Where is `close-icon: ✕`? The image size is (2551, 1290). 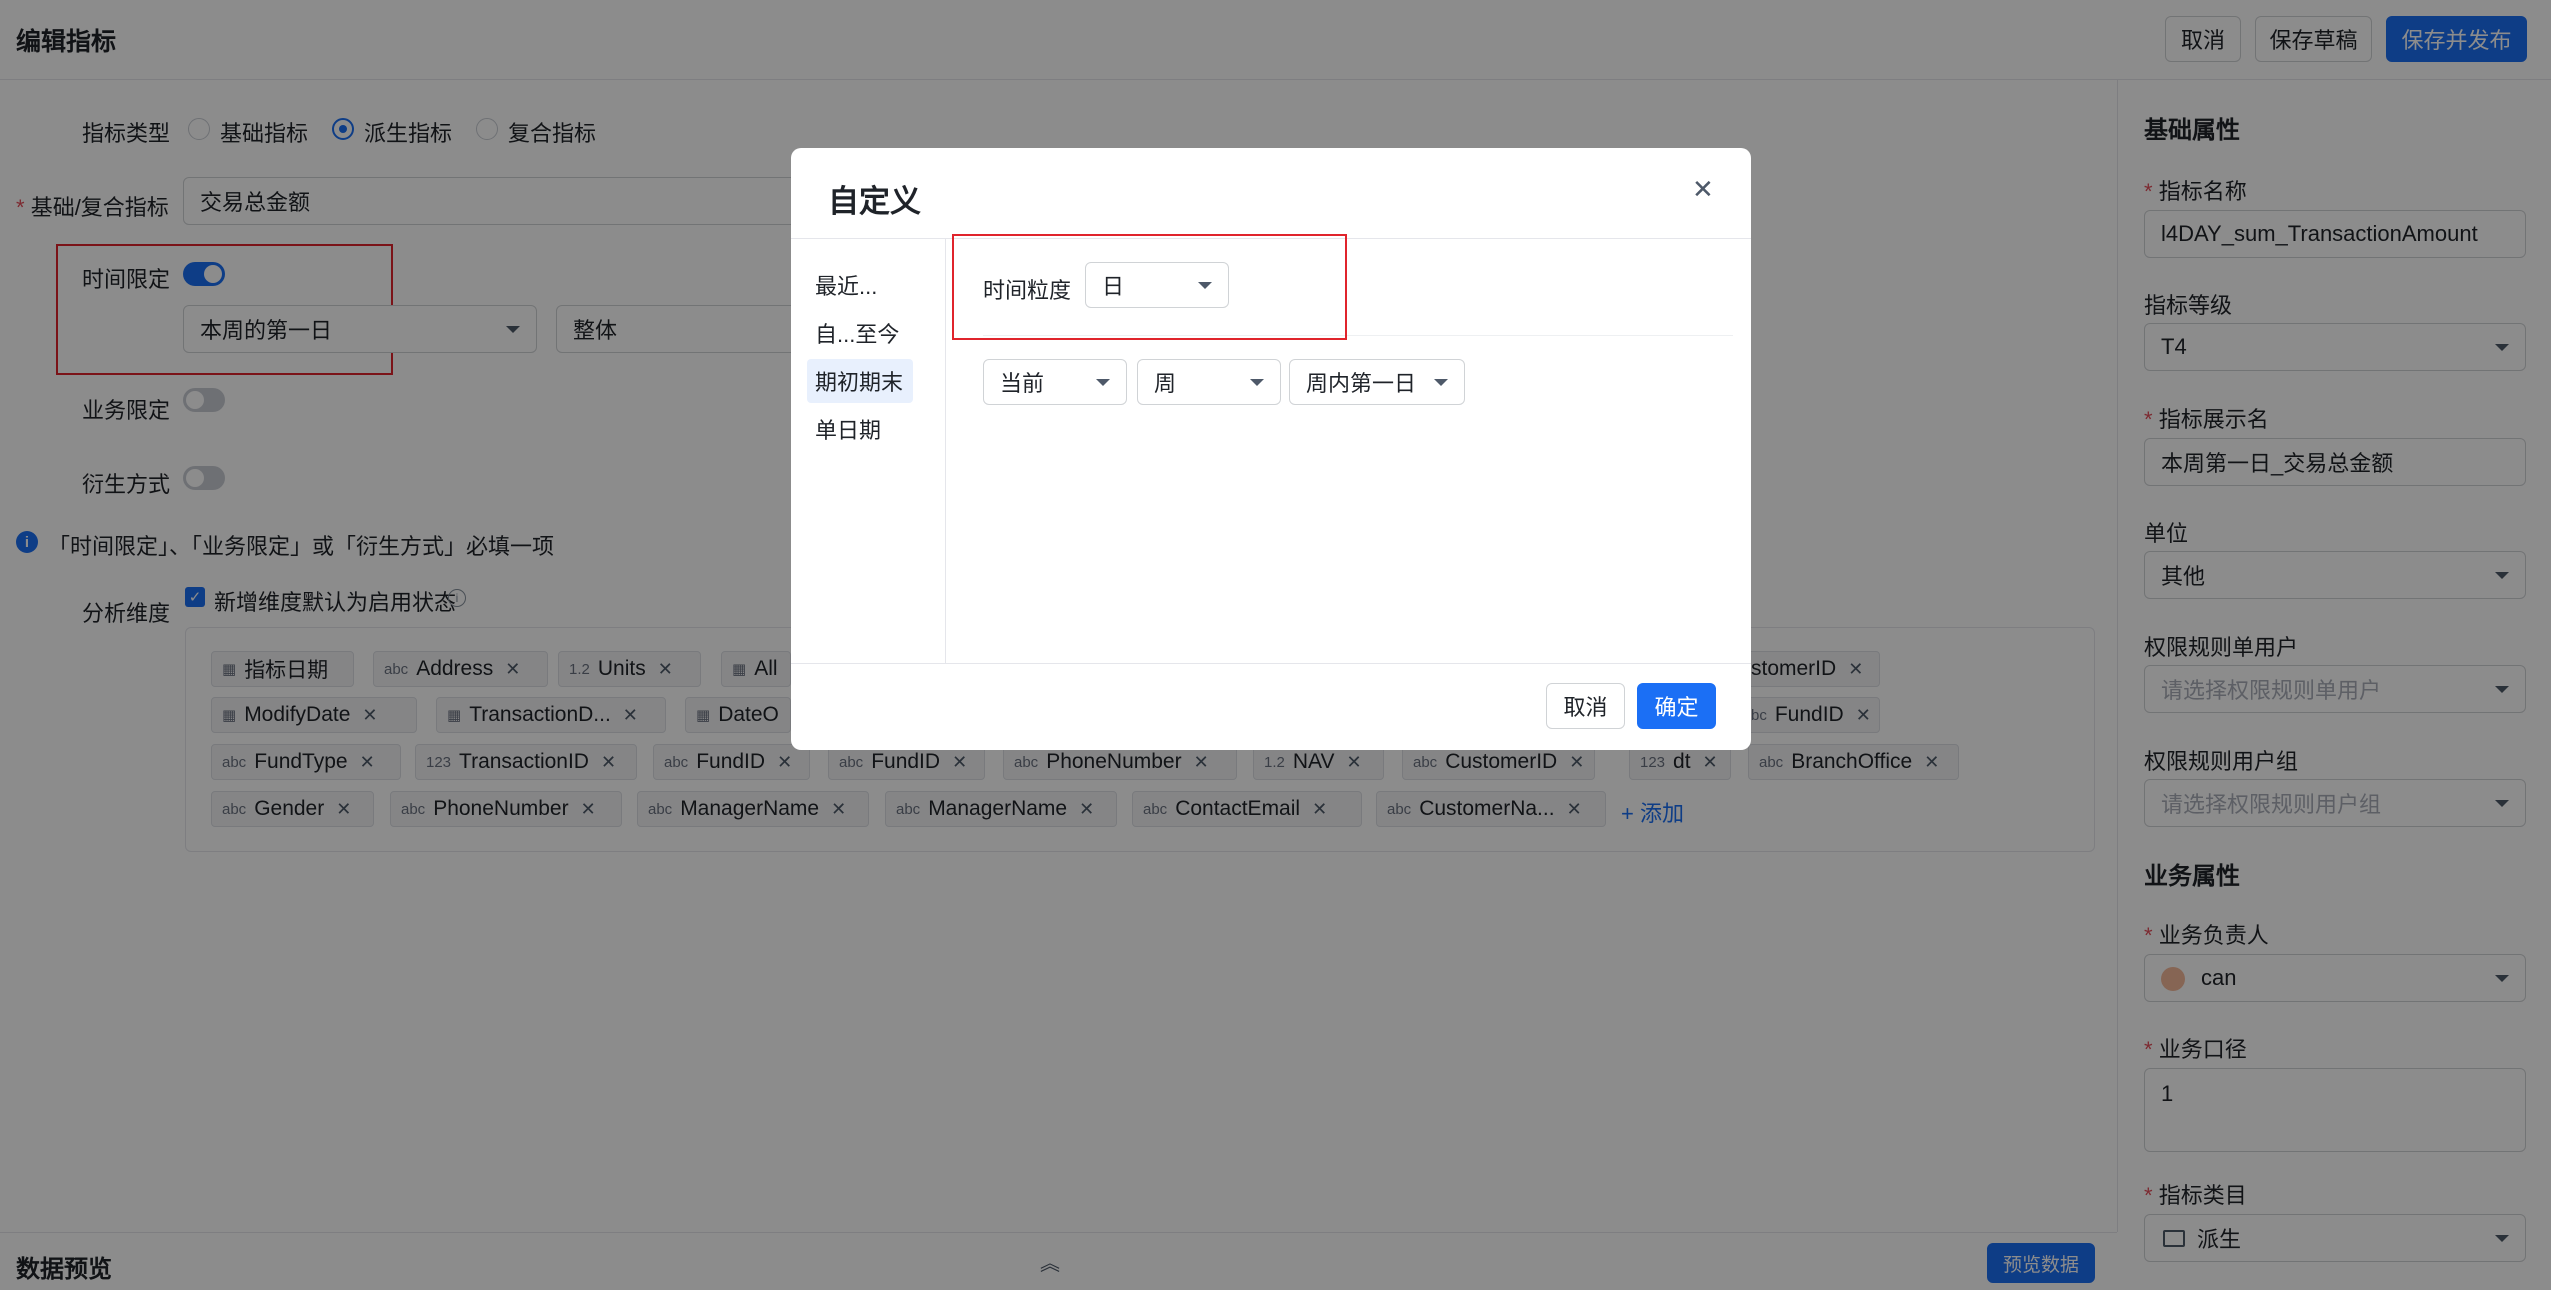 close-icon: ✕ is located at coordinates (1703, 189).